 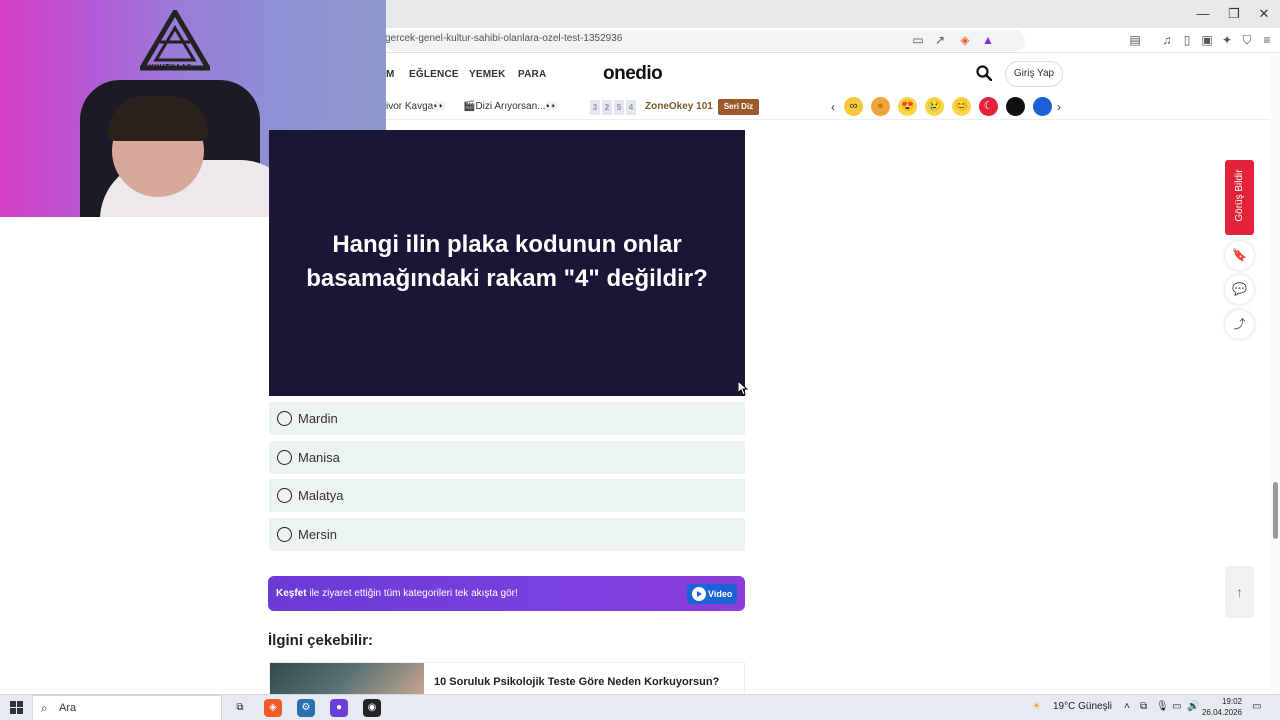 What do you see at coordinates (68, 708) in the screenshot?
I see `taskbar-search-label: Ara` at bounding box center [68, 708].